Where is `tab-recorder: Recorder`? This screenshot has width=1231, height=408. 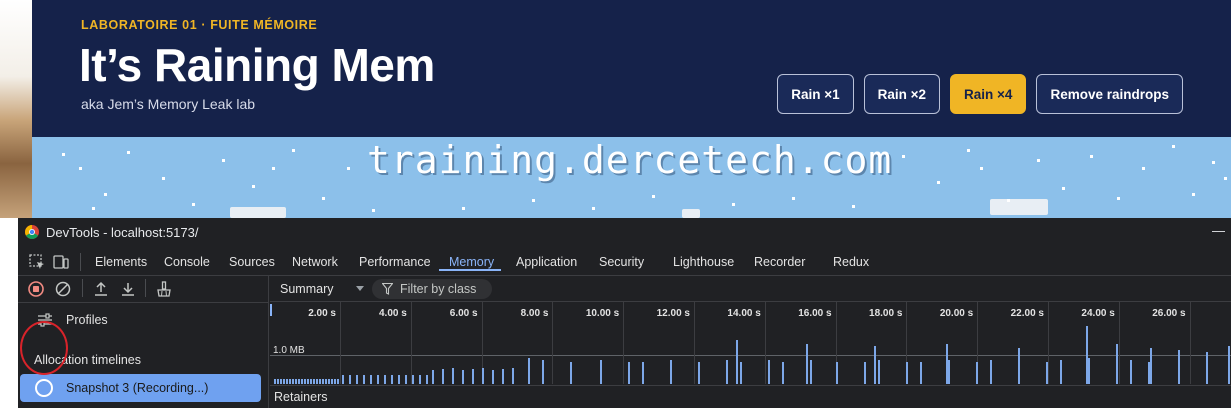 tab-recorder: Recorder is located at coordinates (779, 262).